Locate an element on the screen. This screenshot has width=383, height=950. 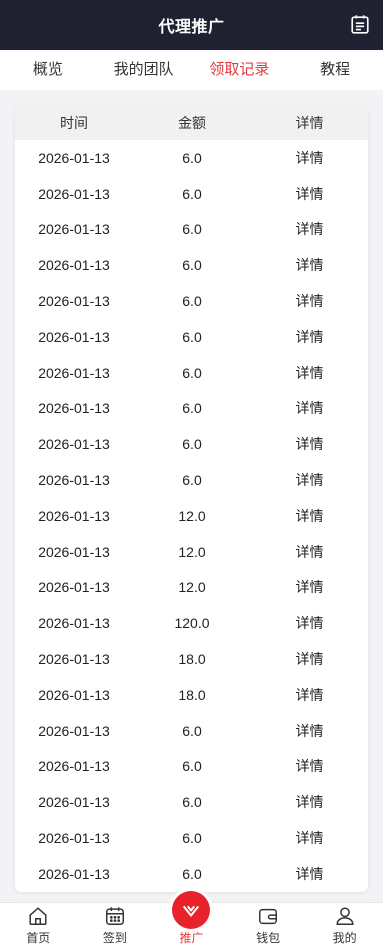
nav-home: 首页 is located at coordinates (38, 926).